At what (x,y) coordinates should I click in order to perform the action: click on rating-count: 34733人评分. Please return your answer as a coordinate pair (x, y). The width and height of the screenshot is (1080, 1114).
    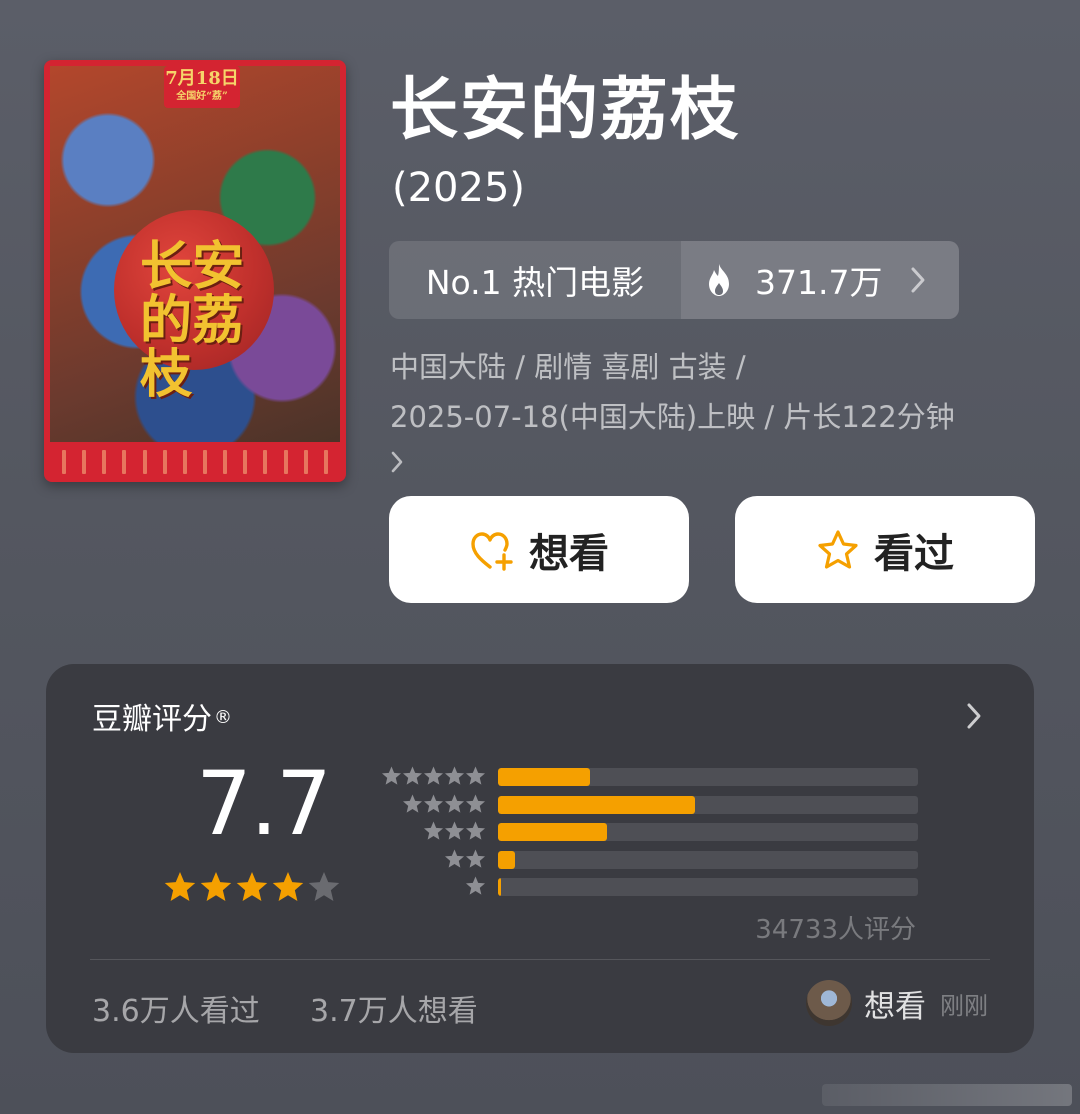
    Looking at the image, I should click on (835, 930).